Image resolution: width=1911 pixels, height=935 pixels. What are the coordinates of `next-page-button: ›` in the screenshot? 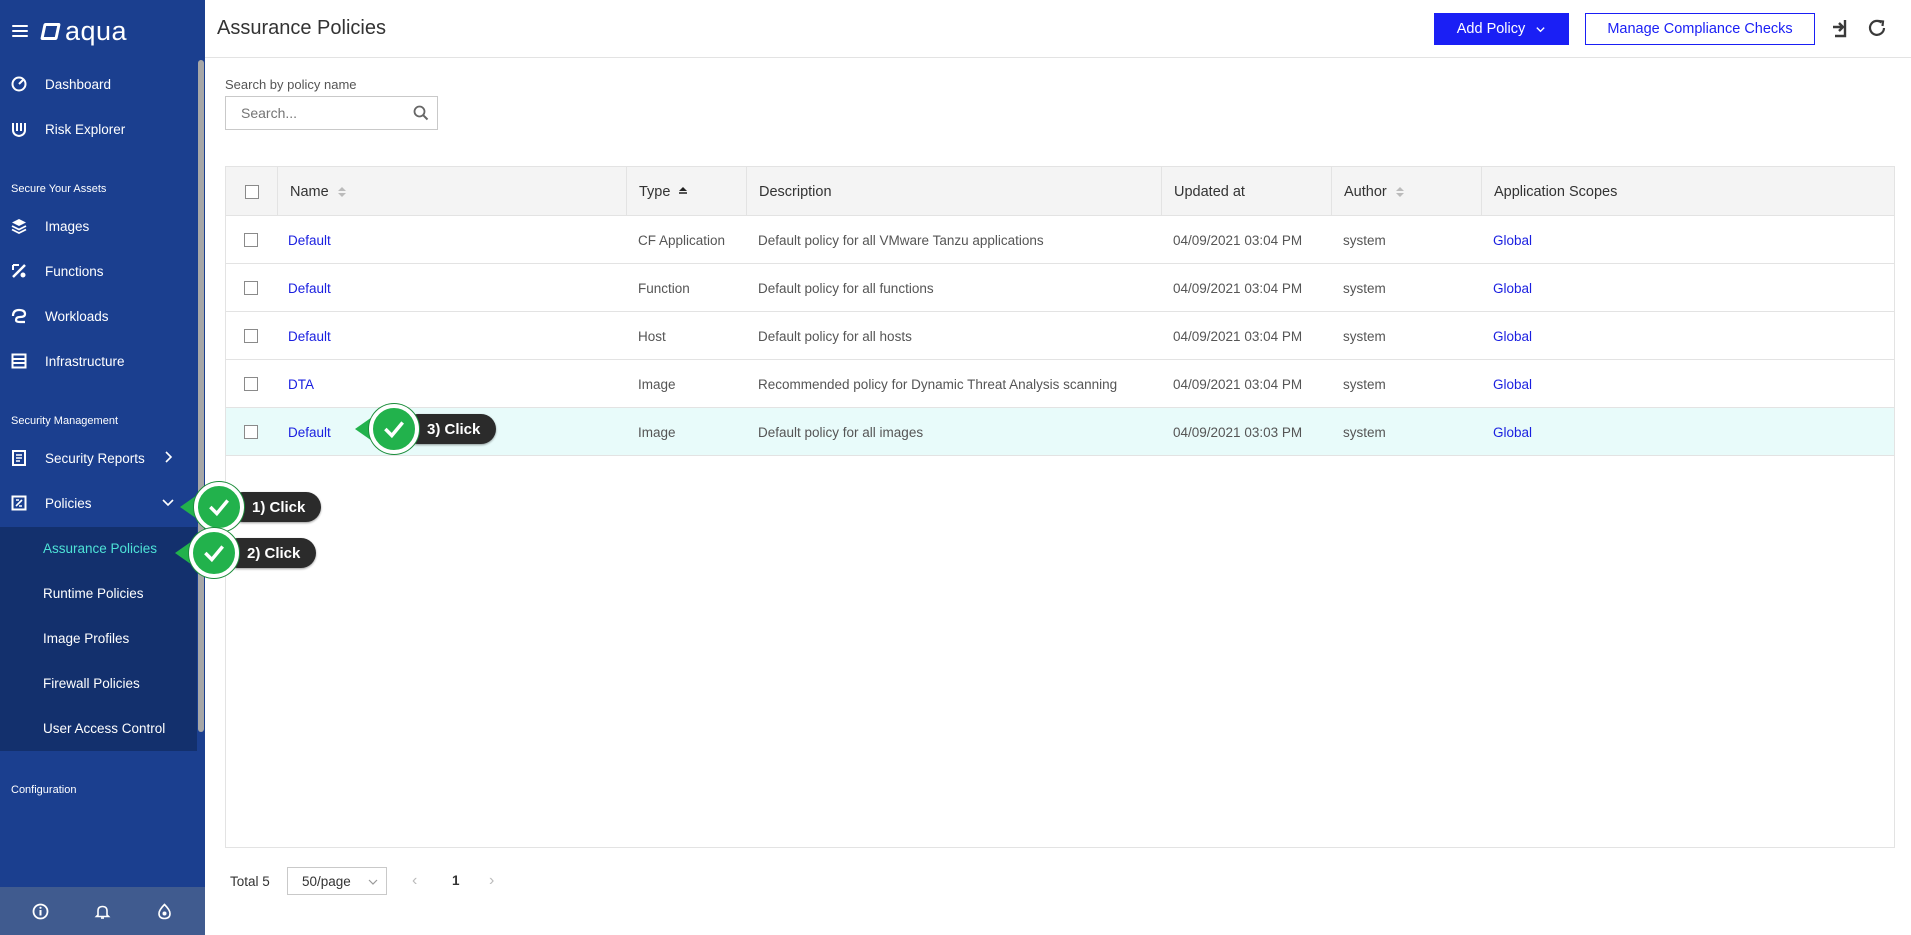 It's located at (491, 881).